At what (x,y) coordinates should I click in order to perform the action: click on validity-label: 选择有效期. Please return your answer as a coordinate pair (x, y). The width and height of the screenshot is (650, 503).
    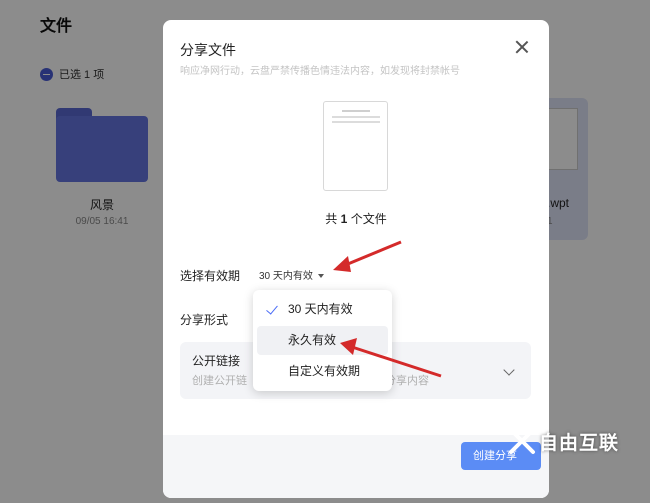
    Looking at the image, I should click on (210, 276).